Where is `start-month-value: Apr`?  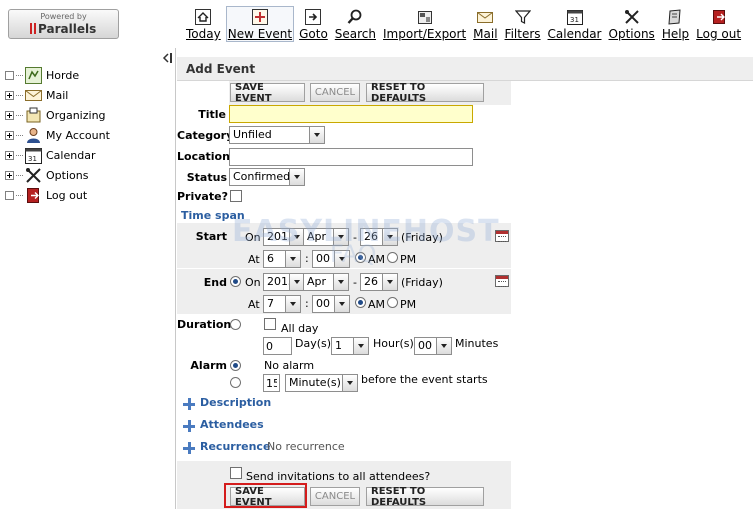
start-month-value: Apr is located at coordinates (317, 236).